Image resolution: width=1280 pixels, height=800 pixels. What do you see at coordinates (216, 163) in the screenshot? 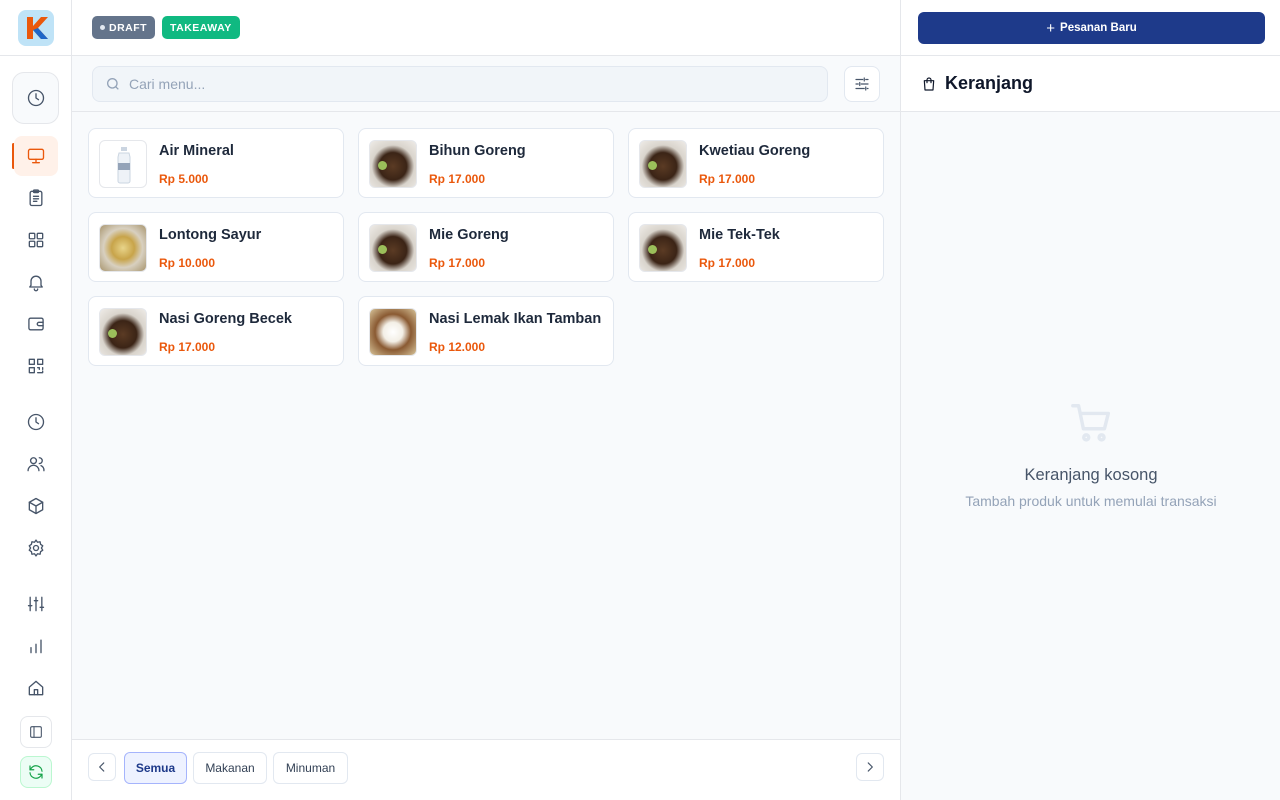
I see `product-card: Air Mineral Rp 5.000` at bounding box center [216, 163].